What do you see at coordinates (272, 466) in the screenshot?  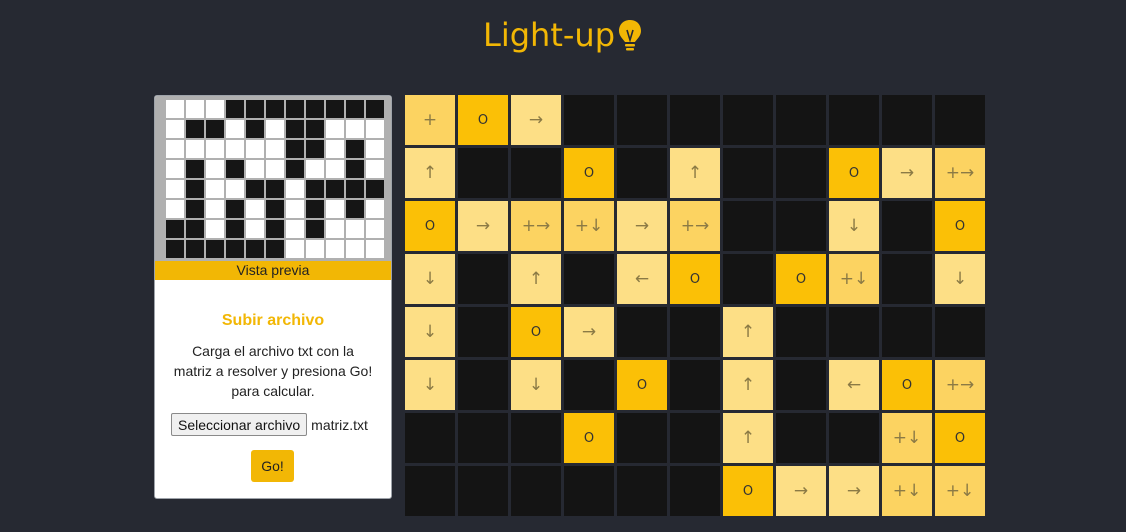 I see `go-button: Go!` at bounding box center [272, 466].